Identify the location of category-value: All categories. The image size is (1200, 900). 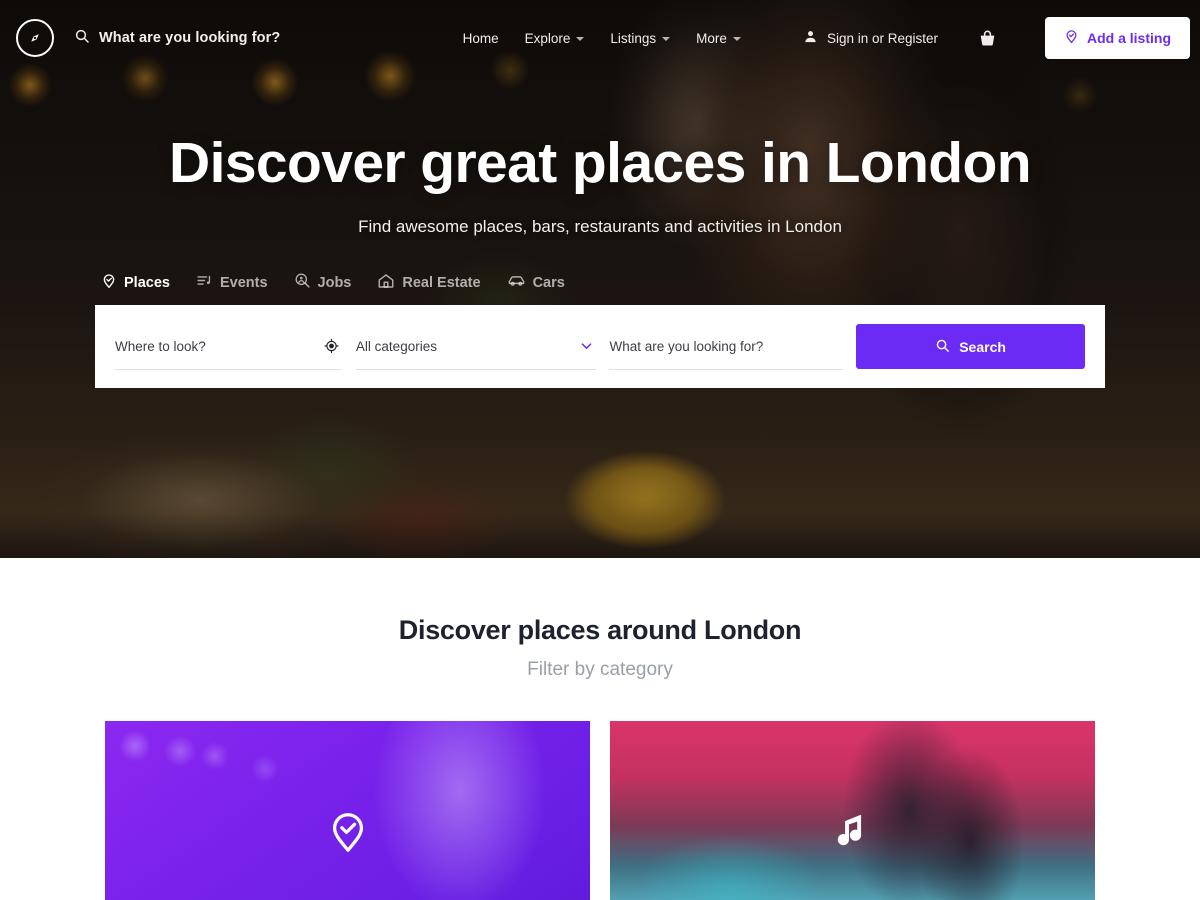
(396, 346).